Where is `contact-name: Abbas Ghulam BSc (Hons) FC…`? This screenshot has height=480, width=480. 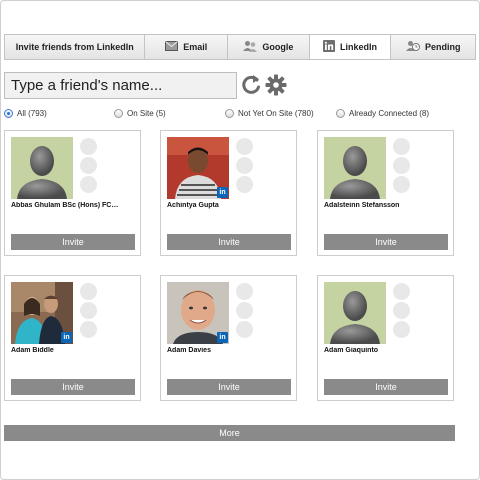
contact-name: Abbas Ghulam BSc (Hons) FC… is located at coordinates (65, 205).